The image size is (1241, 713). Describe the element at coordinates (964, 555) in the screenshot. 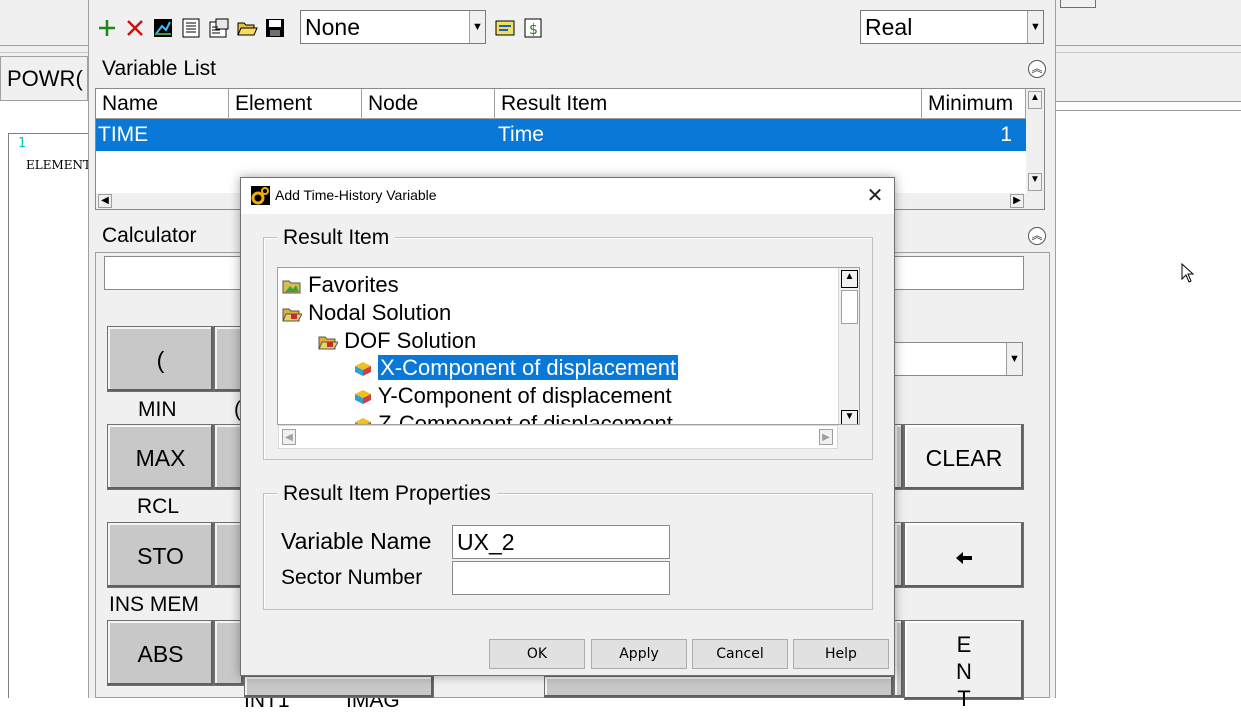

I see `backspace-button` at that location.